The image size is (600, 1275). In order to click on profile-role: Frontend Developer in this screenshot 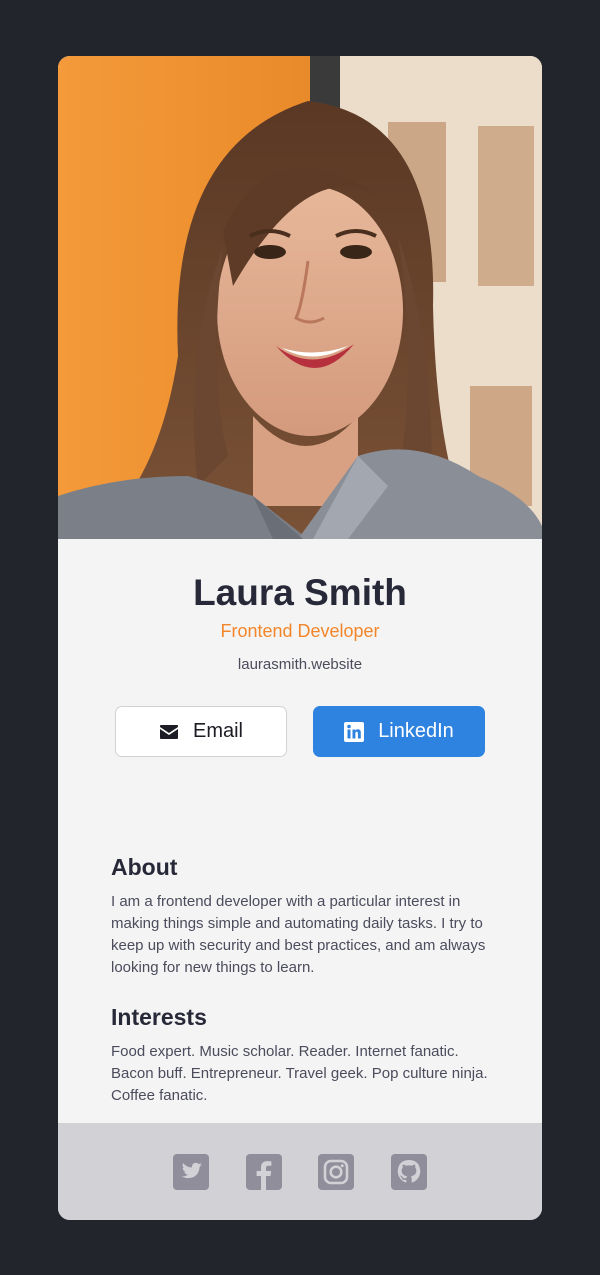, I will do `click(300, 631)`.